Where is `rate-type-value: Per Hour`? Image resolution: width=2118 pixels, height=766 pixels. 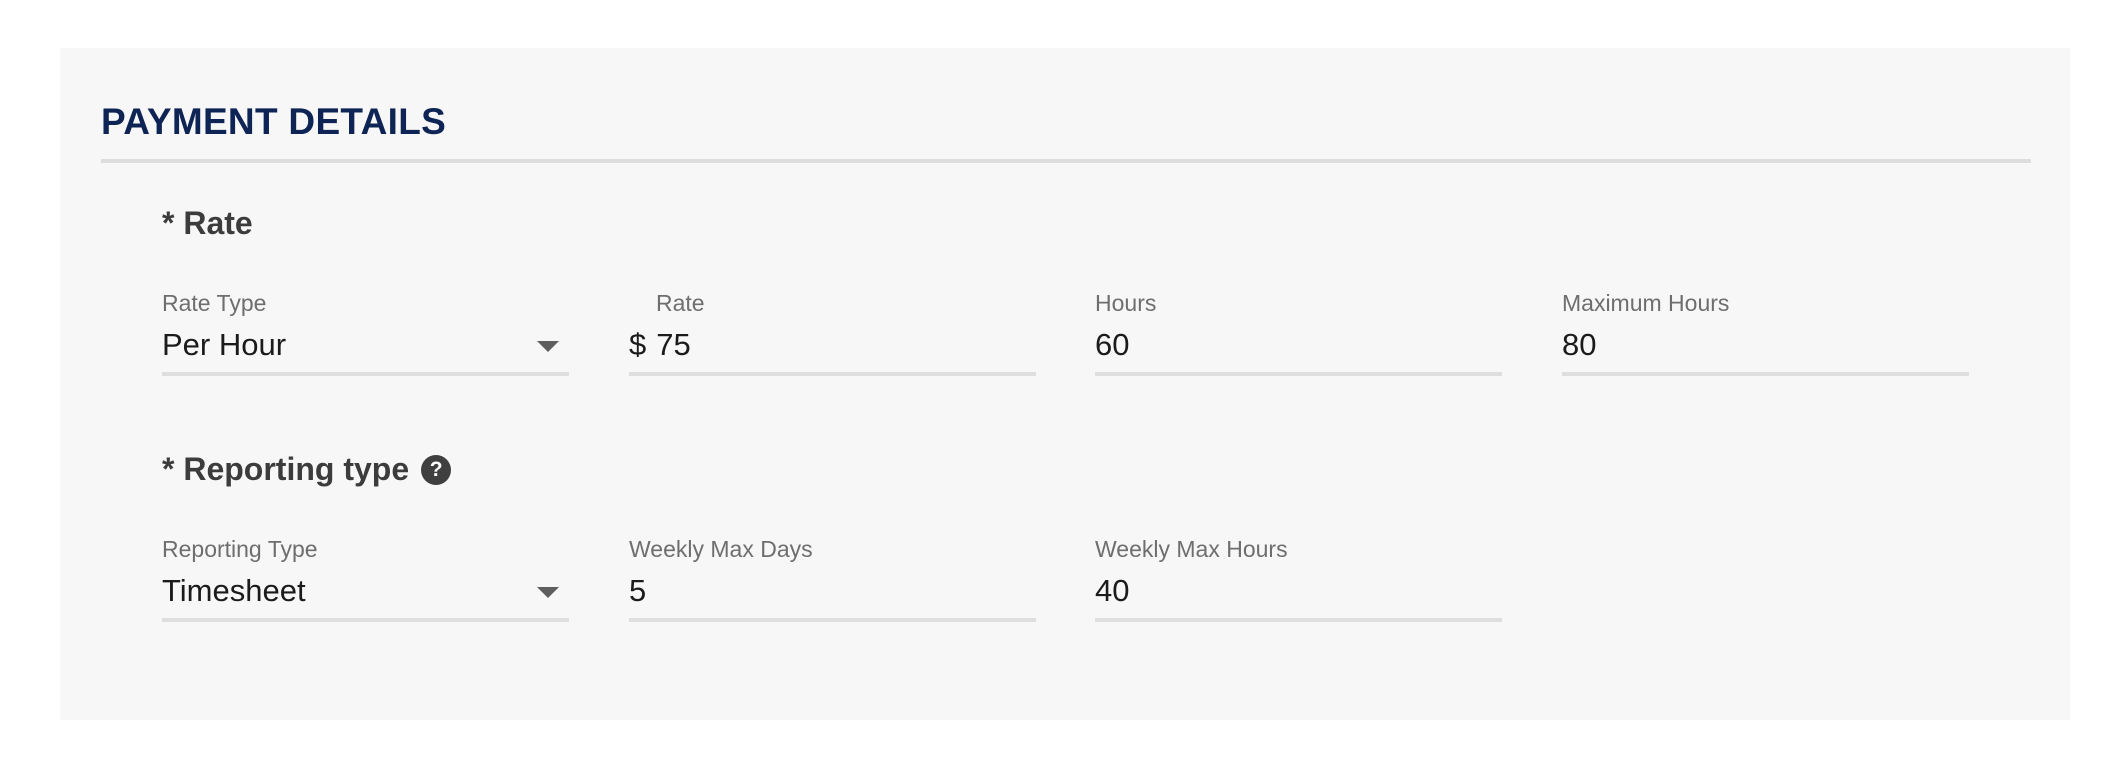
rate-type-value: Per Hour is located at coordinates (224, 344).